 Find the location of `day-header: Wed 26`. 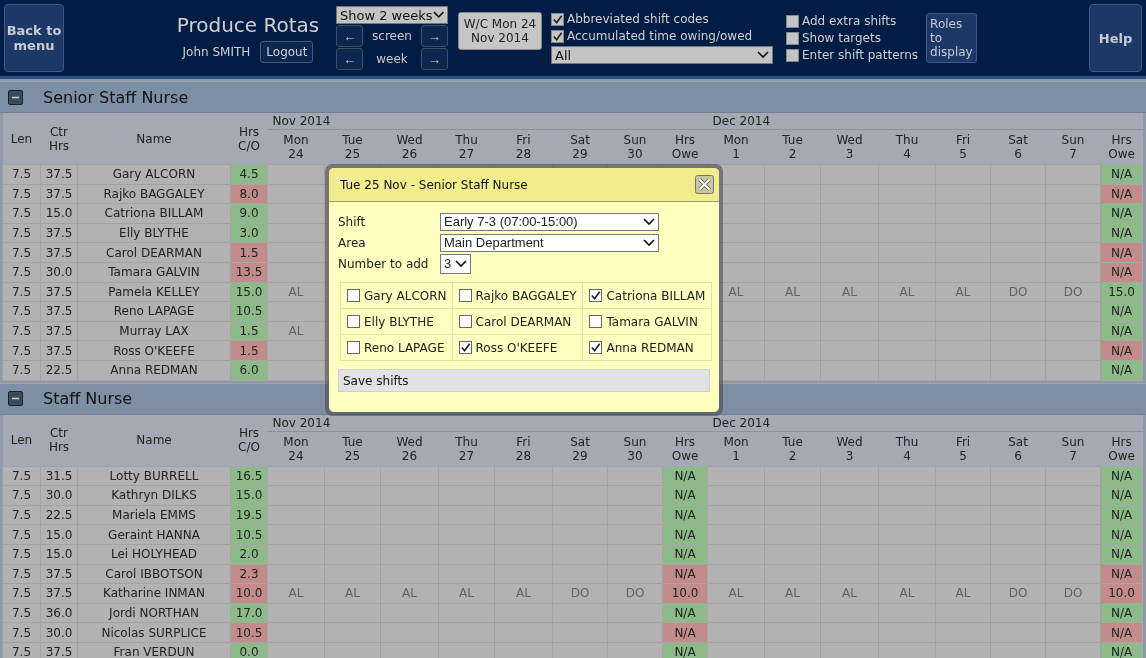

day-header: Wed 26 is located at coordinates (409, 449).